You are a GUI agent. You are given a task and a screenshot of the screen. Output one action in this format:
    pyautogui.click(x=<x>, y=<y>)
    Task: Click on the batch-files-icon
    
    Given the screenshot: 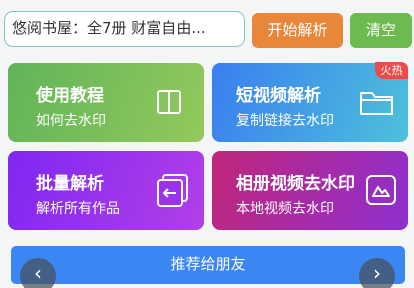 What is the action you would take?
    pyautogui.click(x=172, y=190)
    